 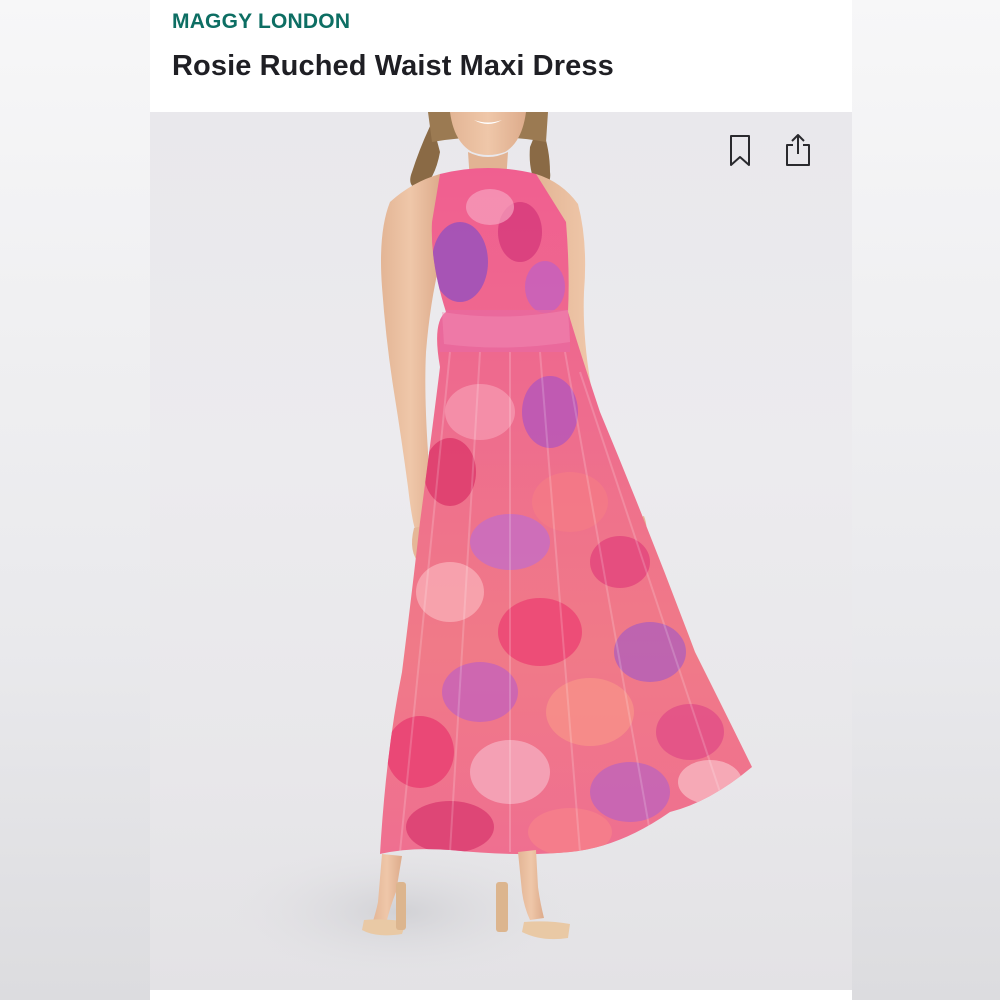 I want to click on brand-name: MAGGY LONDON, so click(x=261, y=22).